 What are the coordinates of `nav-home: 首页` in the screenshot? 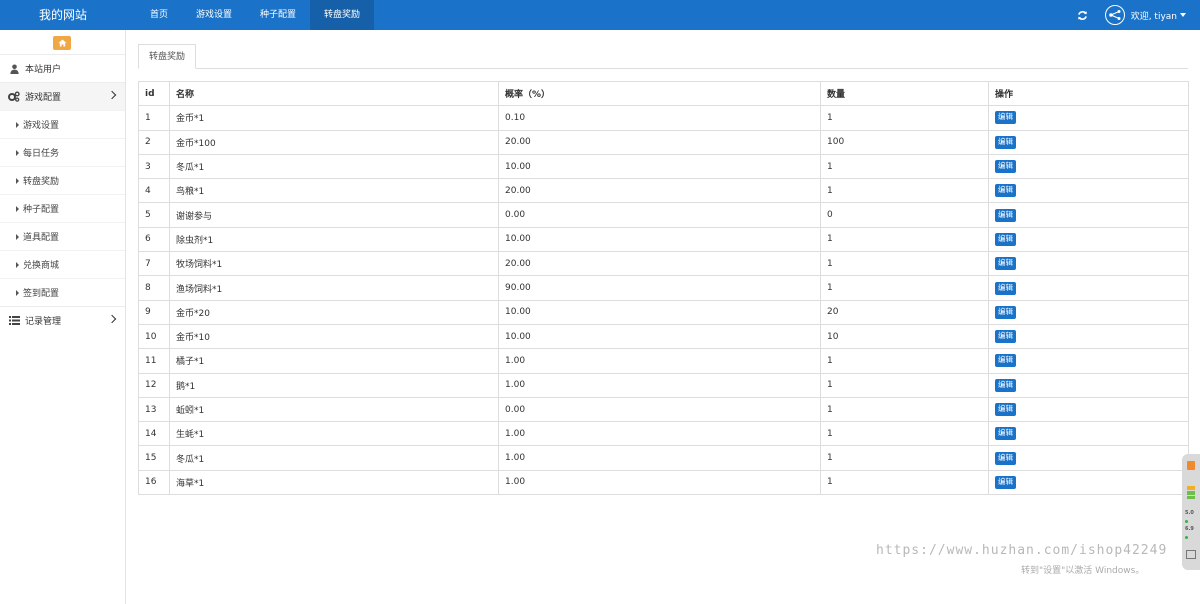 It's located at (159, 15).